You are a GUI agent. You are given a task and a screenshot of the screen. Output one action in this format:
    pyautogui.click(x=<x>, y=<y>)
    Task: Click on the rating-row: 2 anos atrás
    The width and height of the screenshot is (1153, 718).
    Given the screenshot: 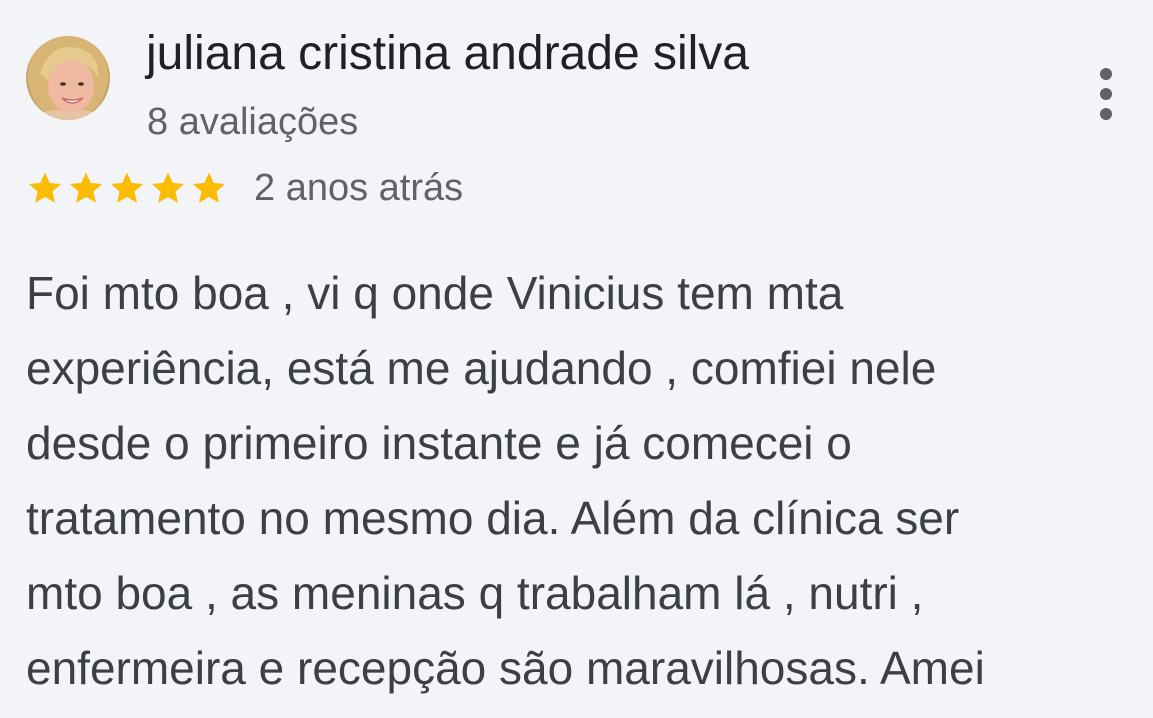 What is the action you would take?
    pyautogui.click(x=244, y=188)
    